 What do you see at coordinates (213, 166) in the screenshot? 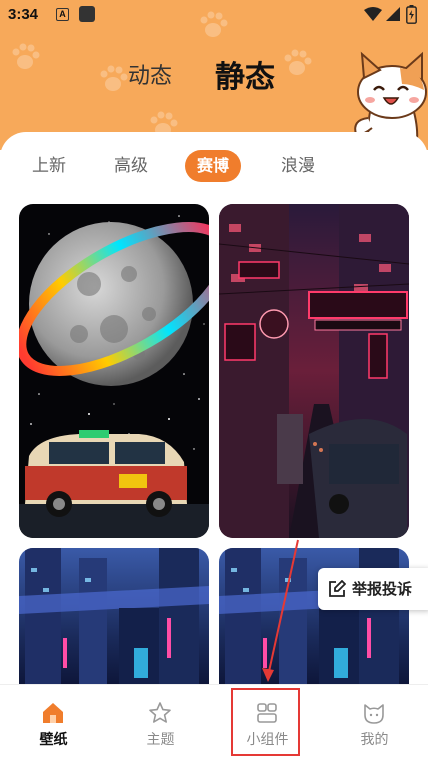
I see `category-tab-cyber: 赛博` at bounding box center [213, 166].